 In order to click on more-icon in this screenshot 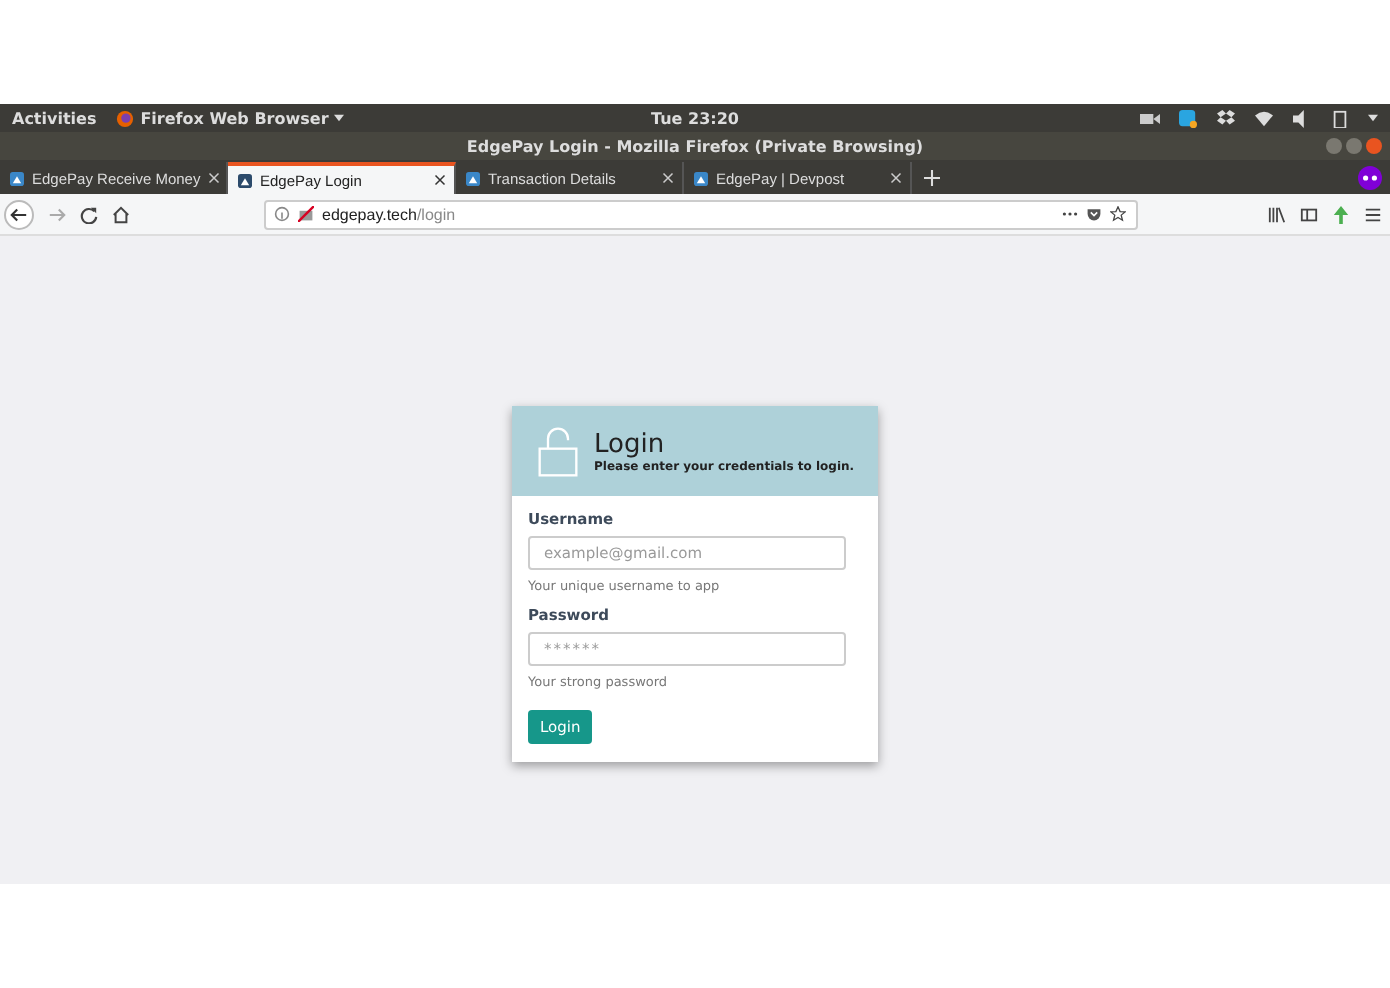, I will do `click(1070, 214)`.